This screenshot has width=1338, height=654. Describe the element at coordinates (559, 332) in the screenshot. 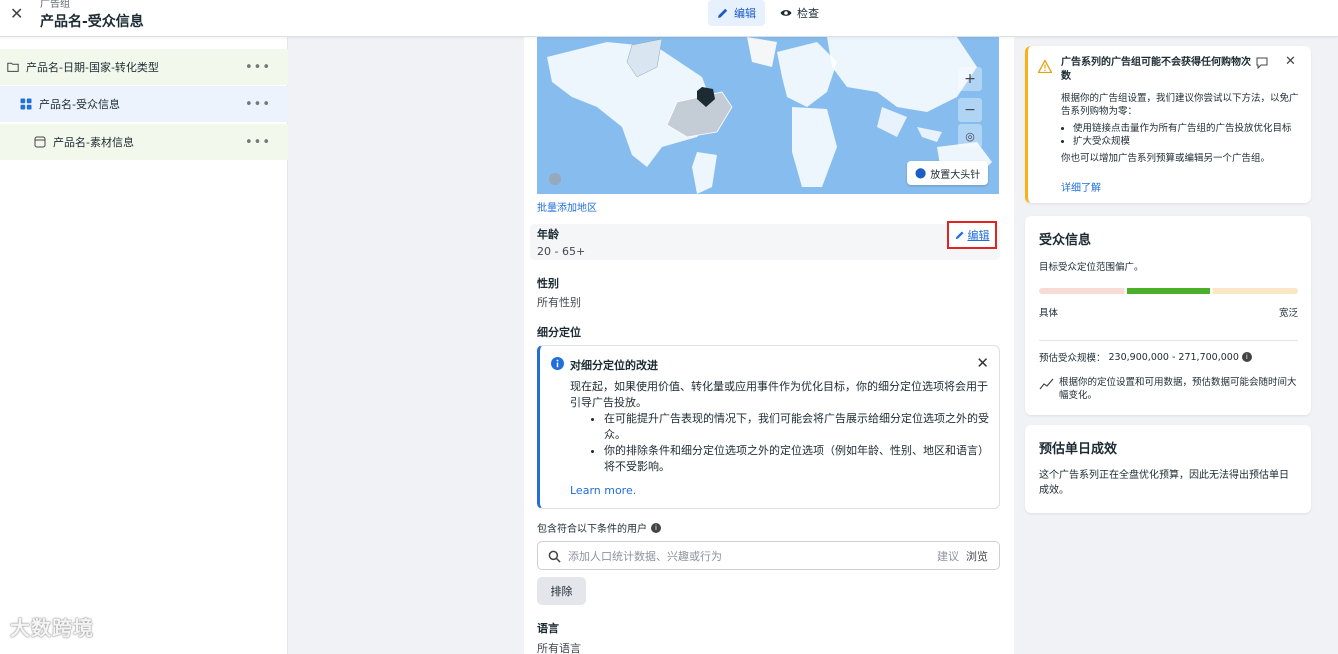

I see `detailed-targeting-label: 细分定位` at that location.